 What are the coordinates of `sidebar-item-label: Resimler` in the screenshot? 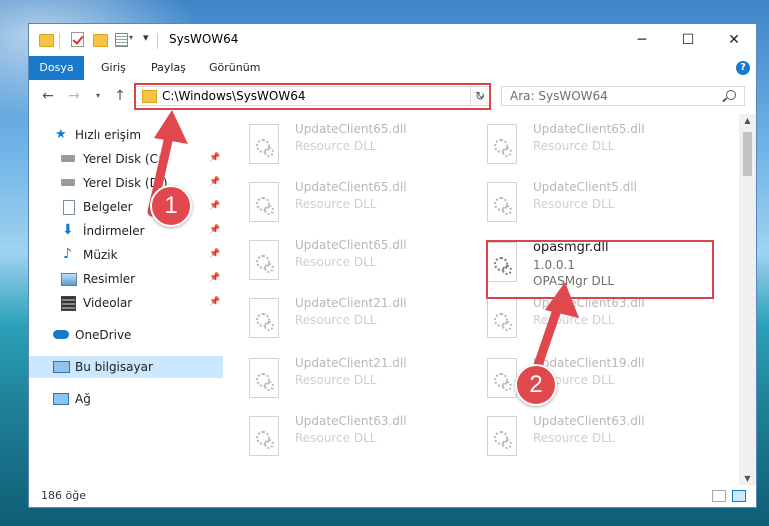 It's located at (109, 279).